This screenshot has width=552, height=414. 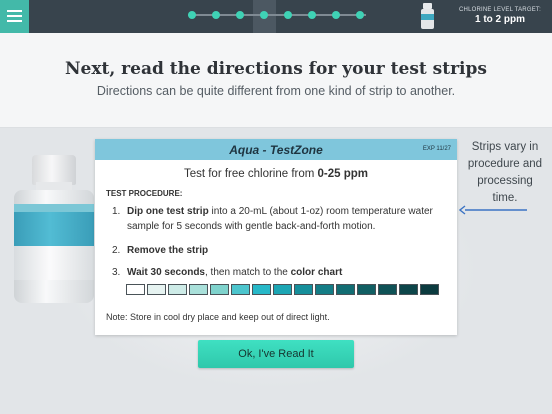 I want to click on card-header: Aqua - TestZone EXP 11/27, so click(x=276, y=149).